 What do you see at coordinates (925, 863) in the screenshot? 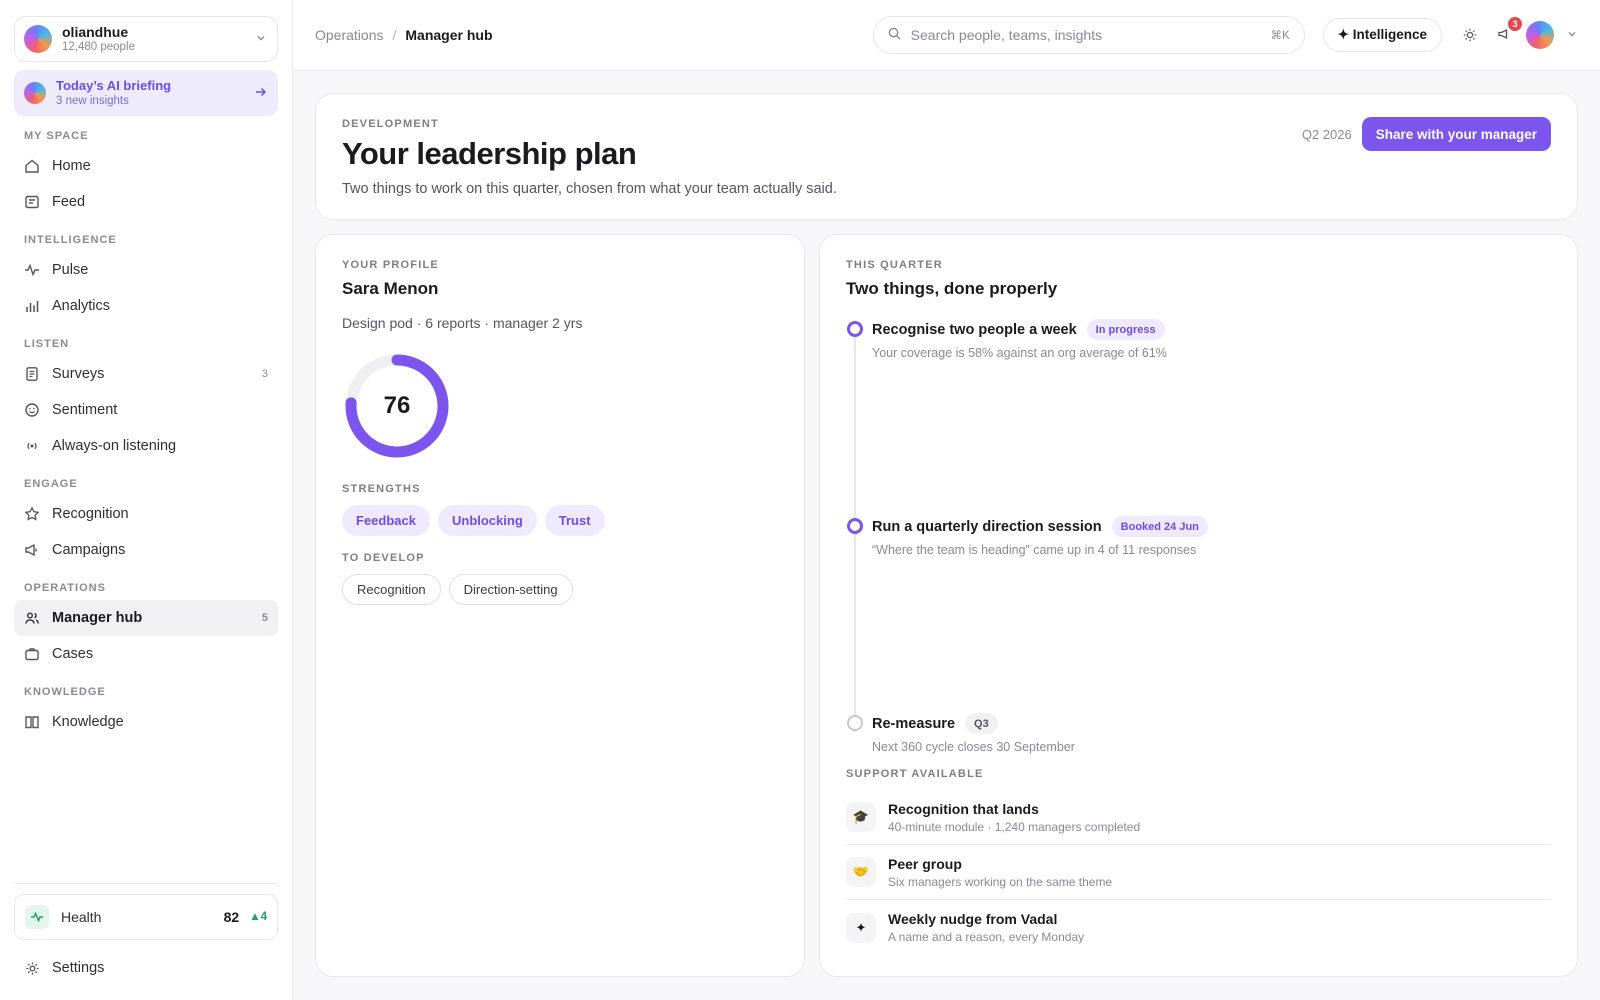
I see `support-title: Peer group` at bounding box center [925, 863].